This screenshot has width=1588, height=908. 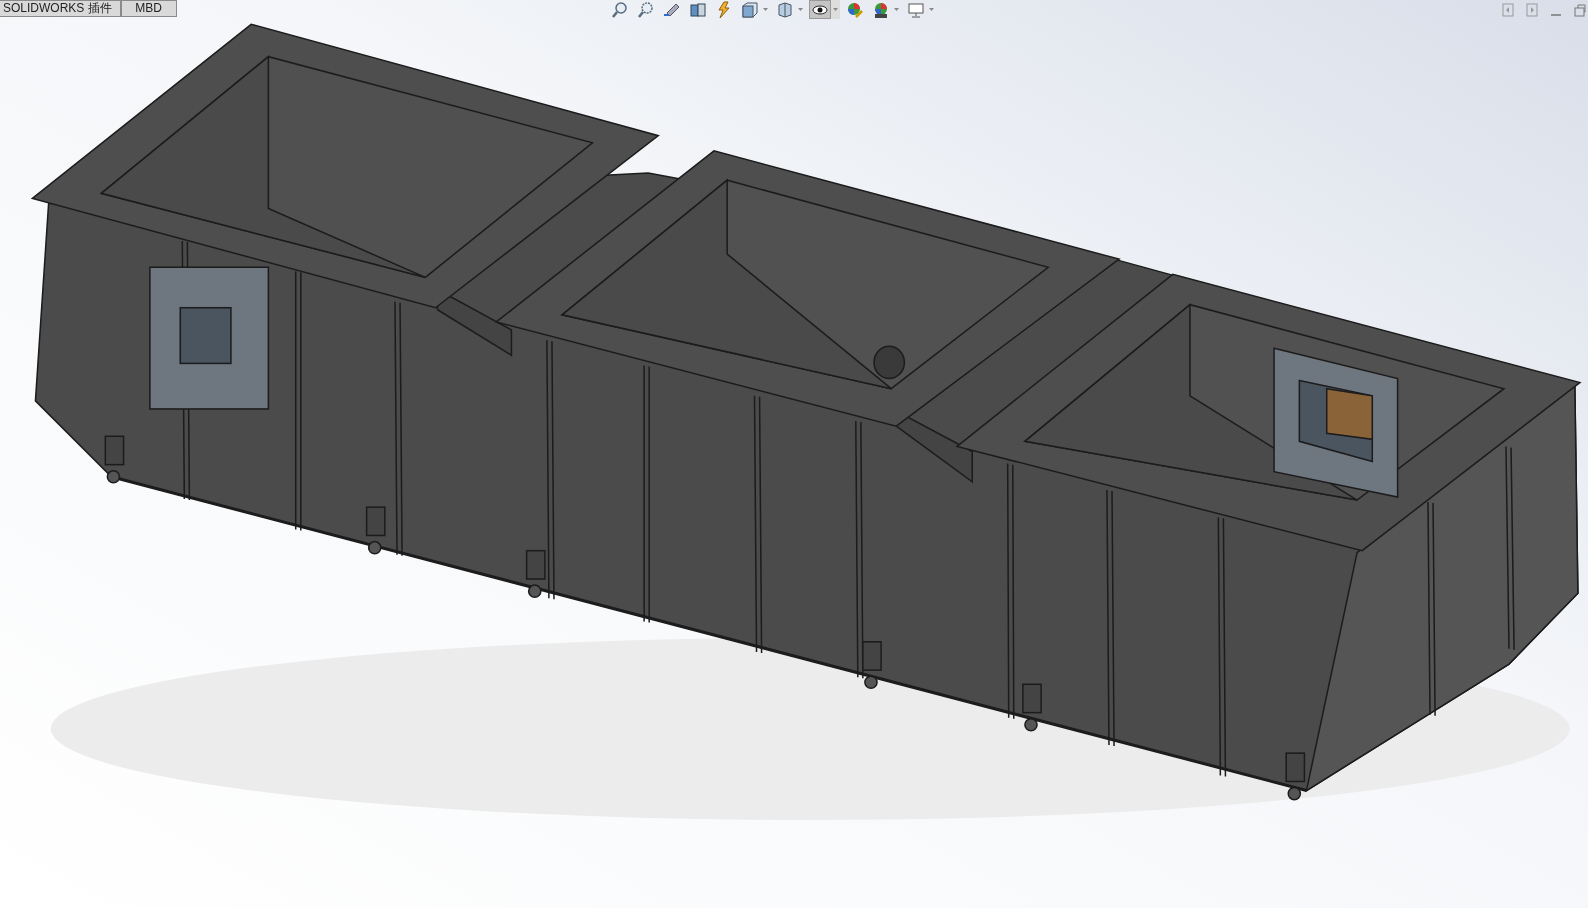 What do you see at coordinates (819, 9) in the screenshot?
I see `toolbar-button` at bounding box center [819, 9].